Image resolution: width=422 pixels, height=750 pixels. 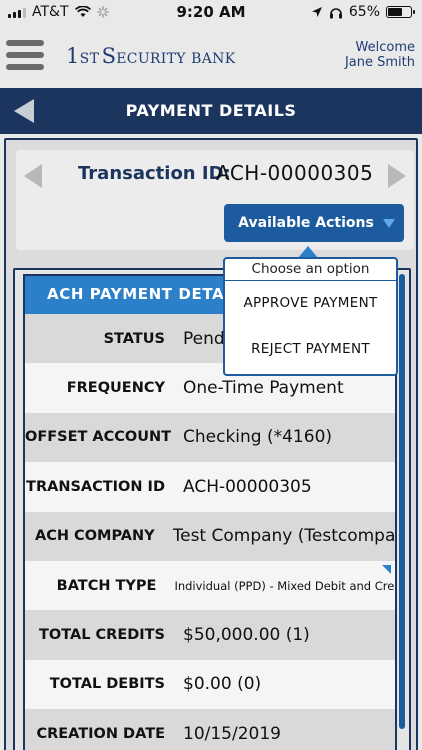 I want to click on detail-row-label: FREQUENCY, so click(x=115, y=388).